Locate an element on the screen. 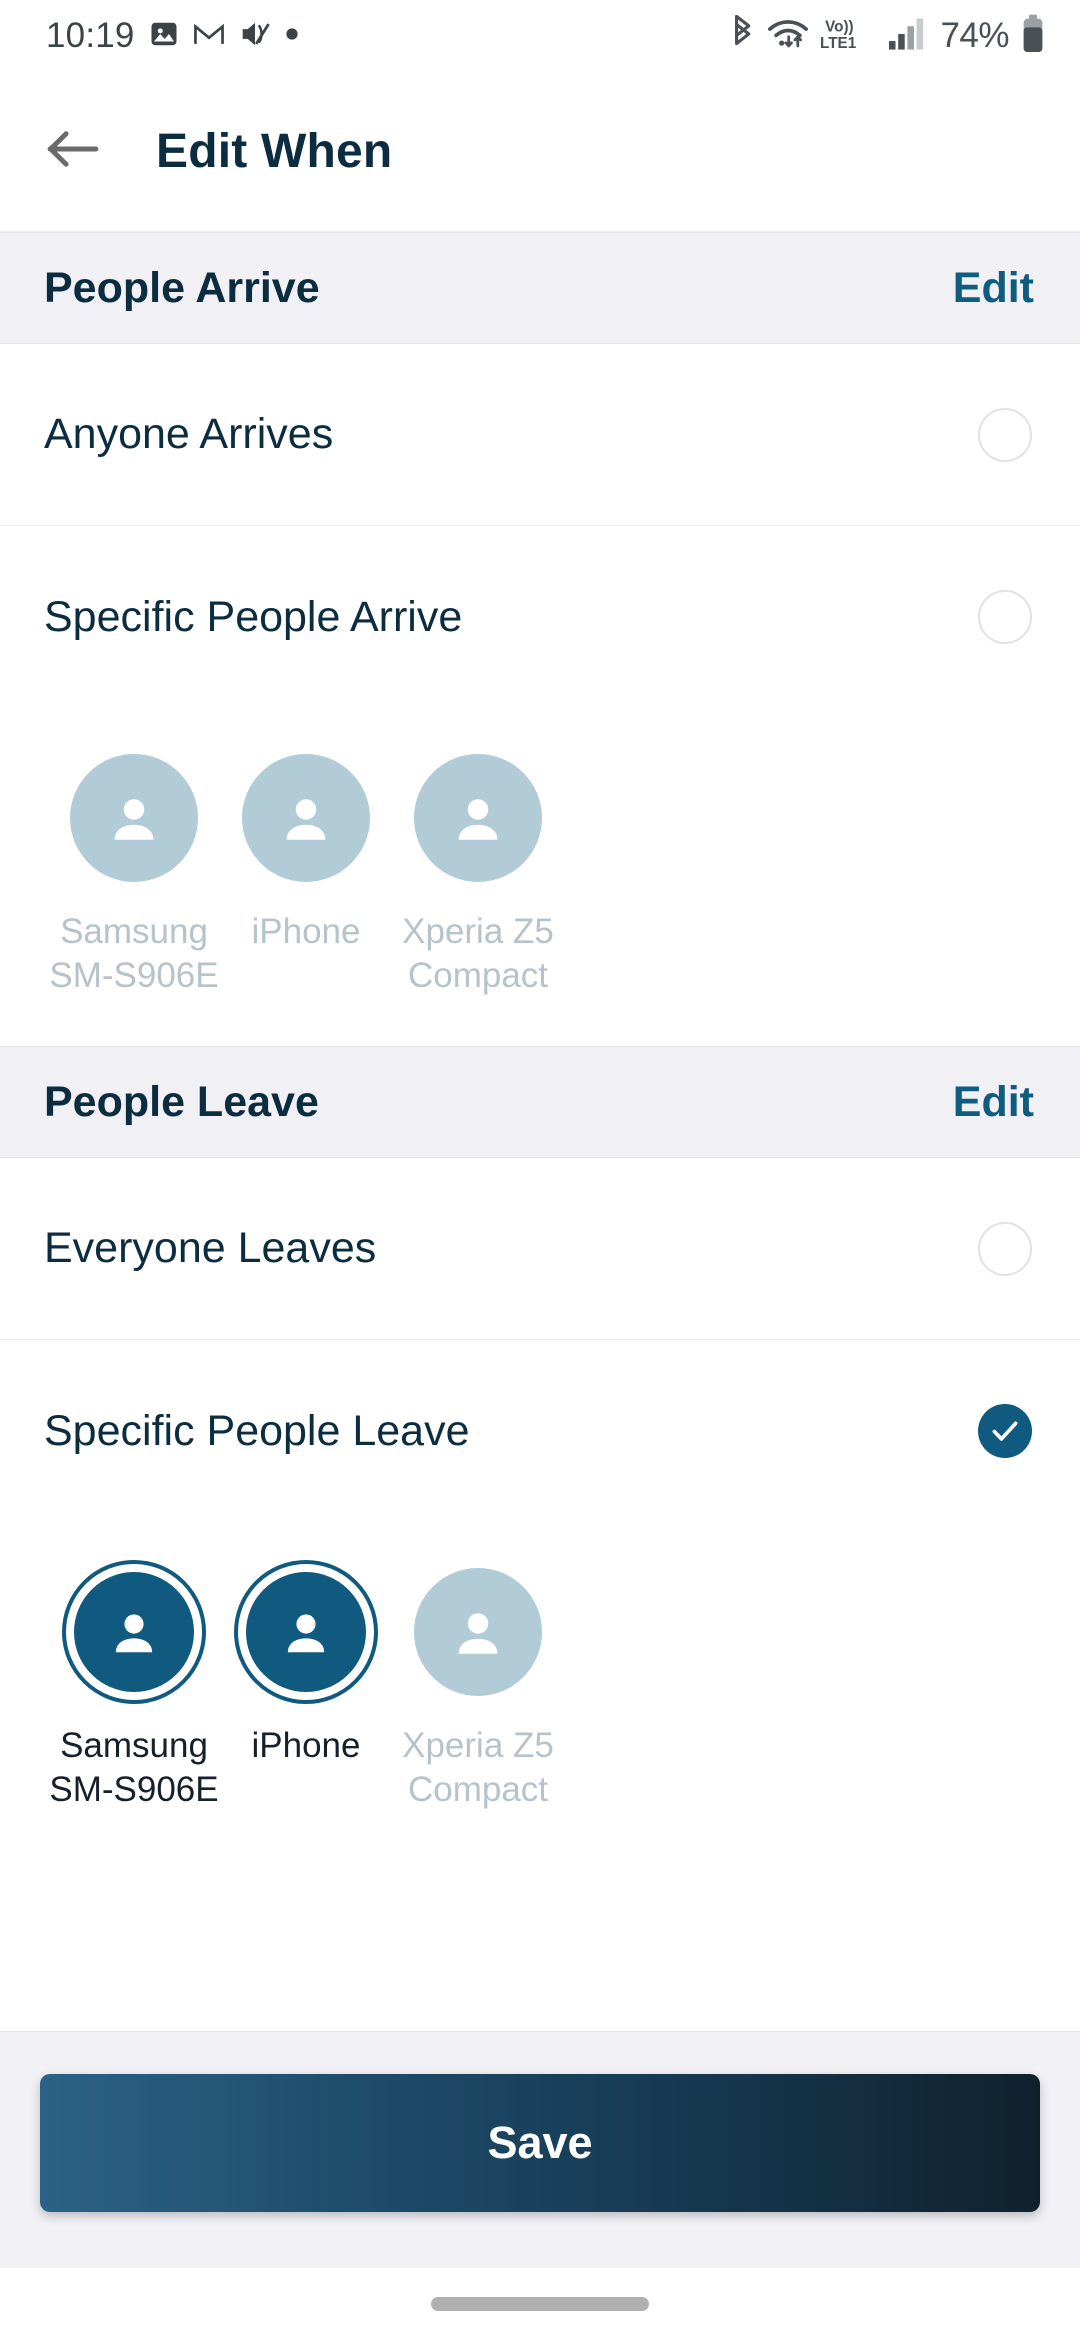 The width and height of the screenshot is (1080, 2340). dot-icon is located at coordinates (292, 36).